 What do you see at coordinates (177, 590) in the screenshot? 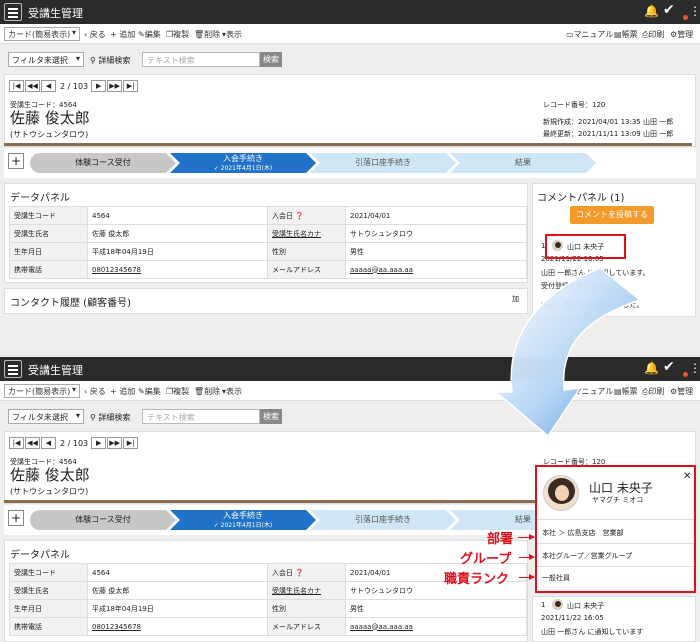
I see `cell-value: 佐藤 俊太郎` at bounding box center [177, 590].